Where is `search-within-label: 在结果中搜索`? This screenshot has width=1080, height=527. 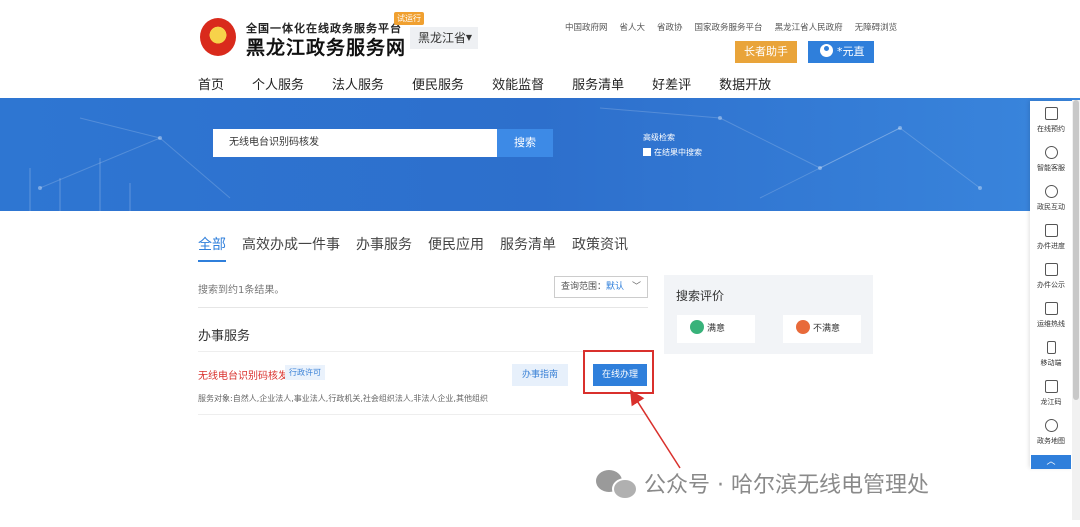 search-within-label: 在结果中搜索 is located at coordinates (678, 152).